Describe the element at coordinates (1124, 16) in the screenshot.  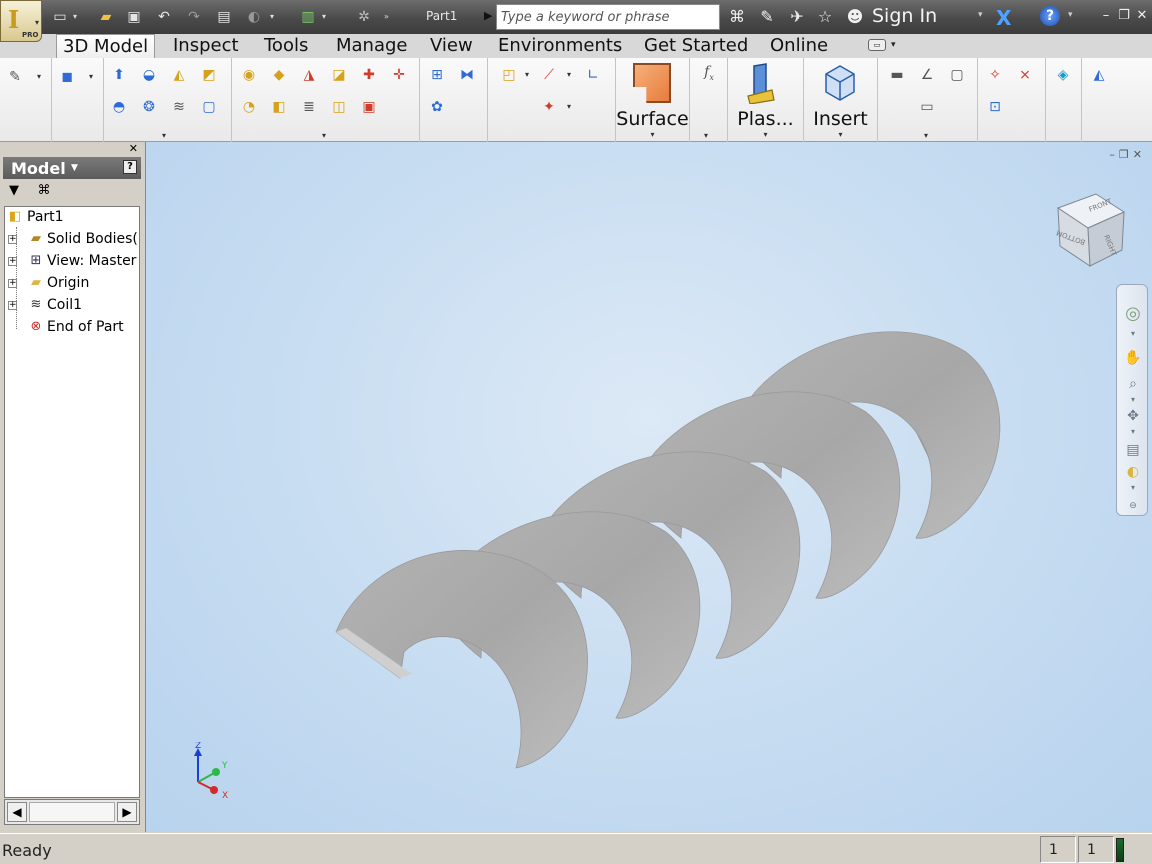
I see `restore-icon: ❐` at that location.